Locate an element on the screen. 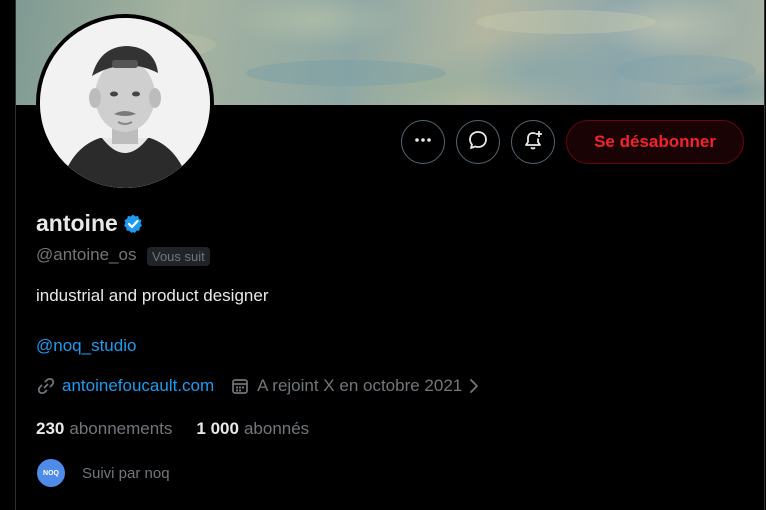 The width and height of the screenshot is (766, 510). more-icon is located at coordinates (423, 142).